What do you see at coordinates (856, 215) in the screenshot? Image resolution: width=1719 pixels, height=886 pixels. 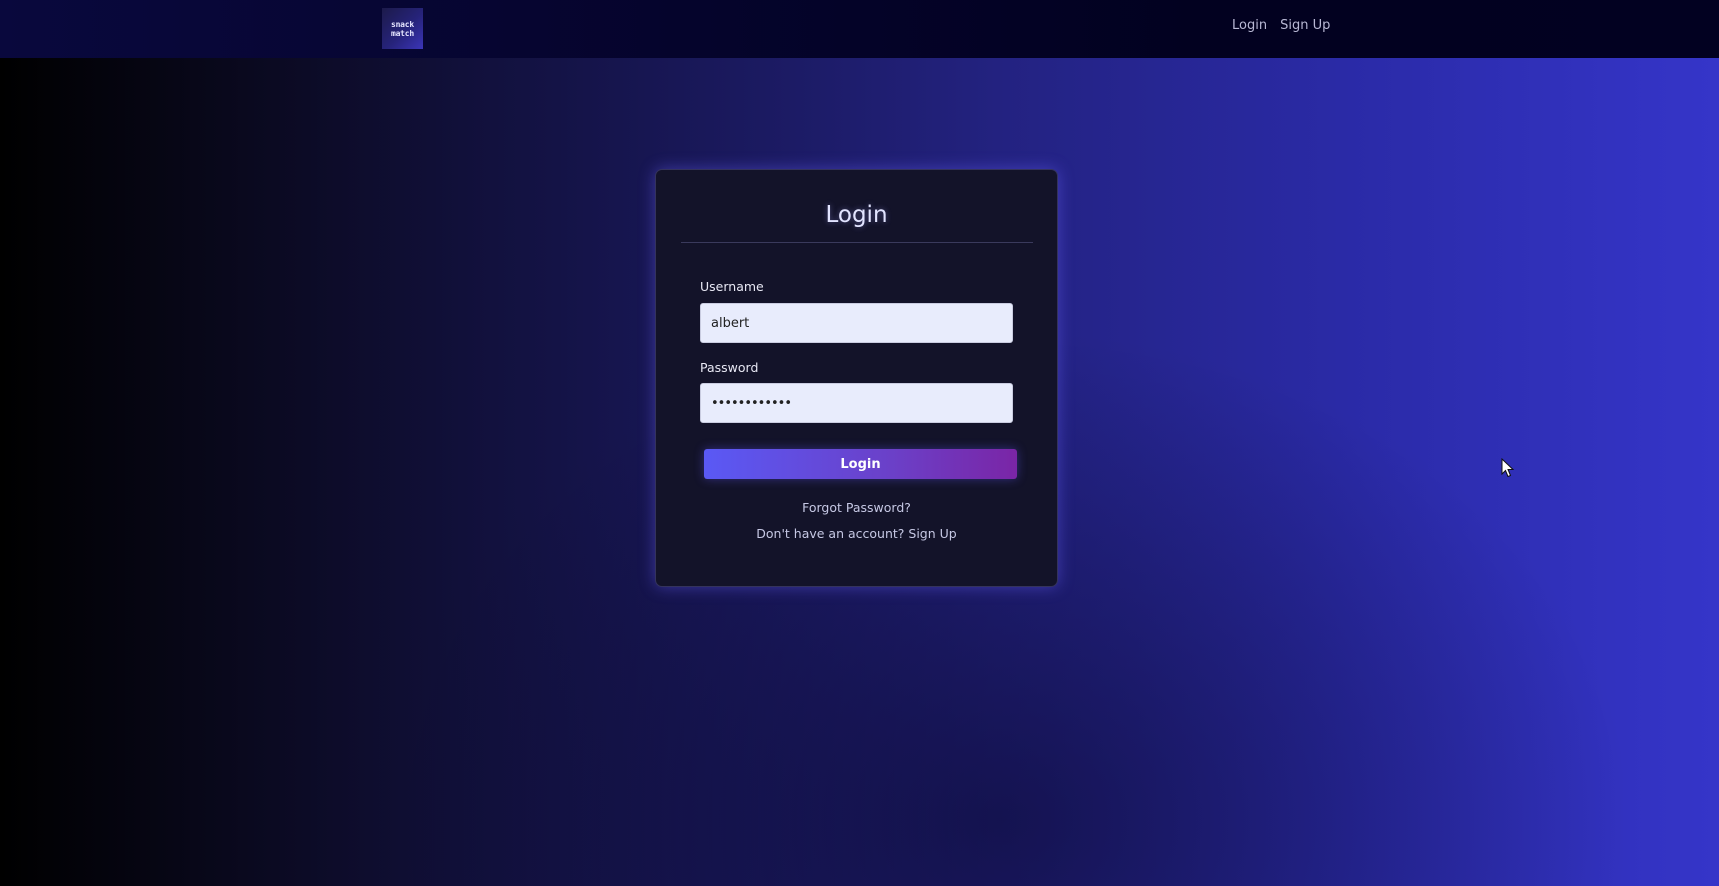 I see `login-title: Login` at bounding box center [856, 215].